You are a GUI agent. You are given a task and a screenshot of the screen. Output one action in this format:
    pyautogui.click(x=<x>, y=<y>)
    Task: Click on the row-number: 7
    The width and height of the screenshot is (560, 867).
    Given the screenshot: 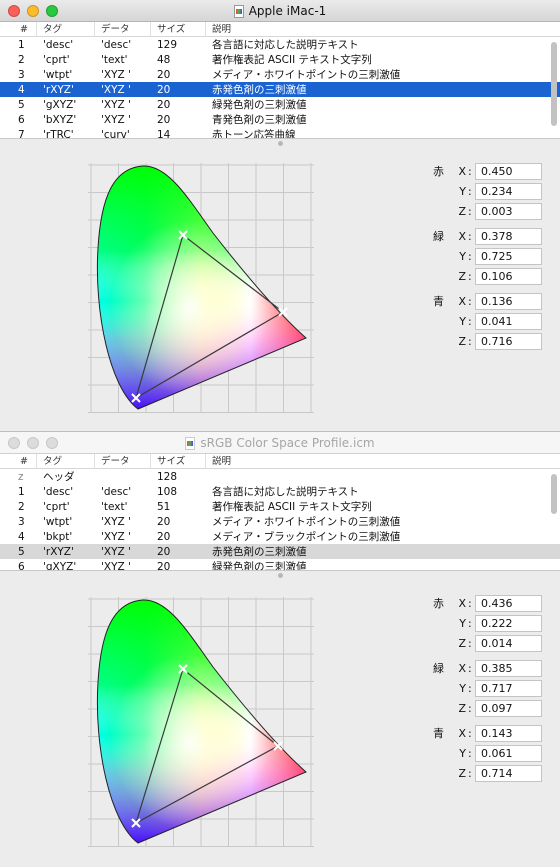 What is the action you would take?
    pyautogui.click(x=21, y=133)
    